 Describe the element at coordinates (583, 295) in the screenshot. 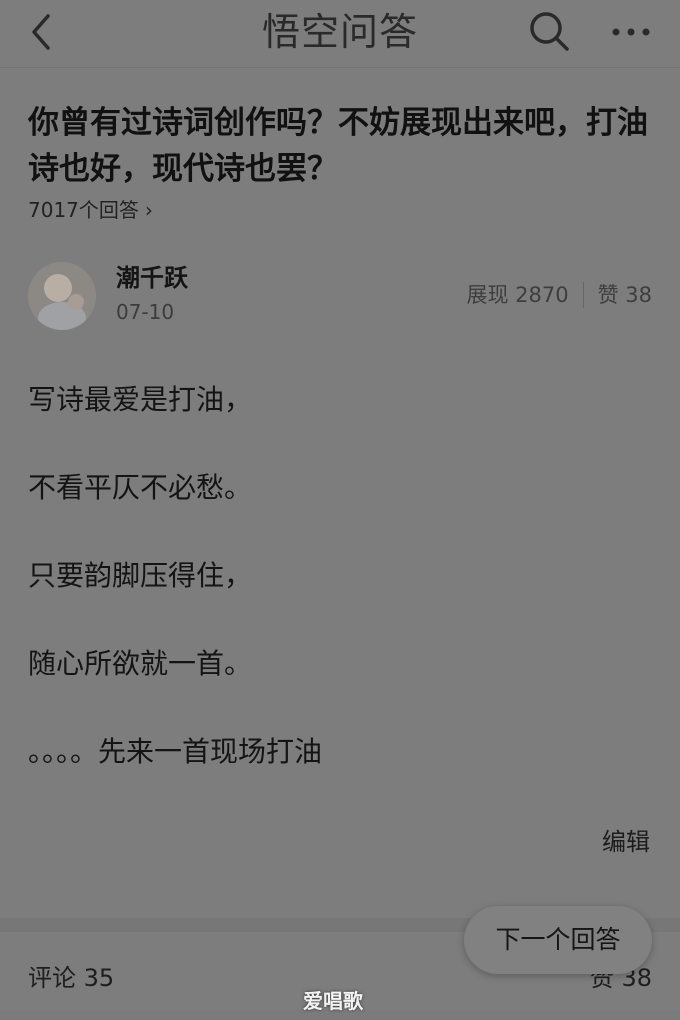

I see `stats-divider` at that location.